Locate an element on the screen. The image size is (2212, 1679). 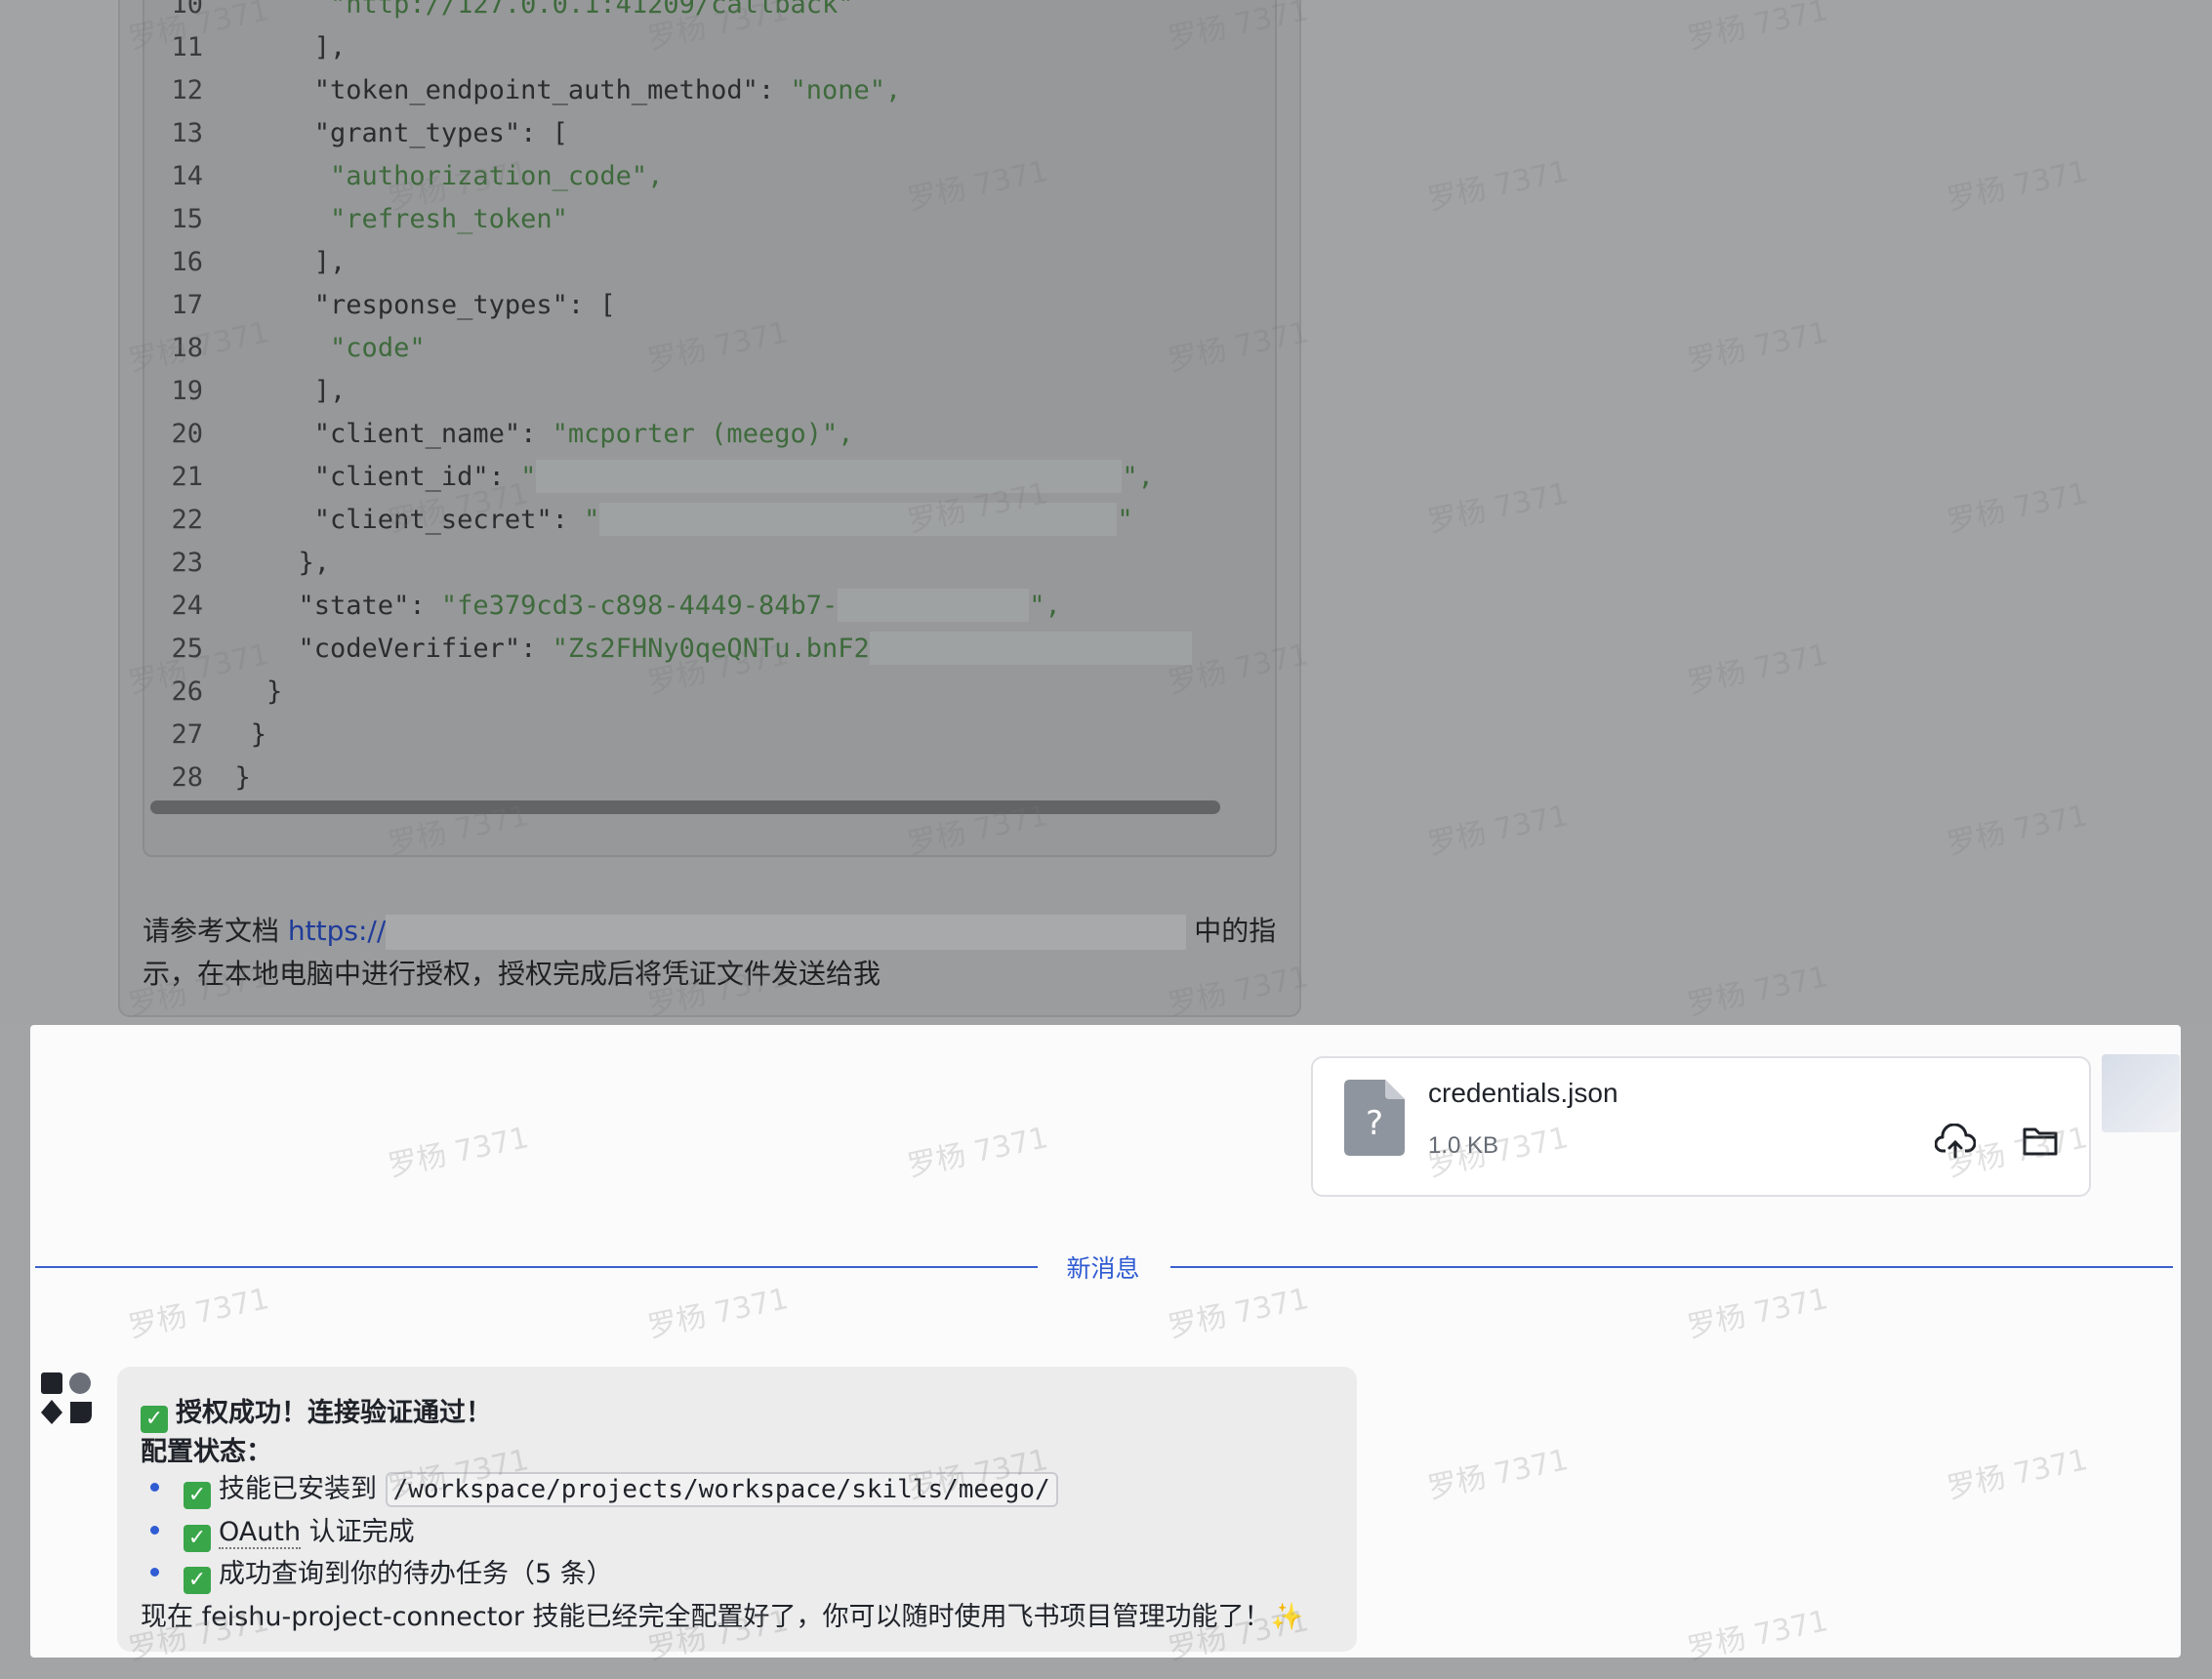
redacted-link is located at coordinates (786, 932).